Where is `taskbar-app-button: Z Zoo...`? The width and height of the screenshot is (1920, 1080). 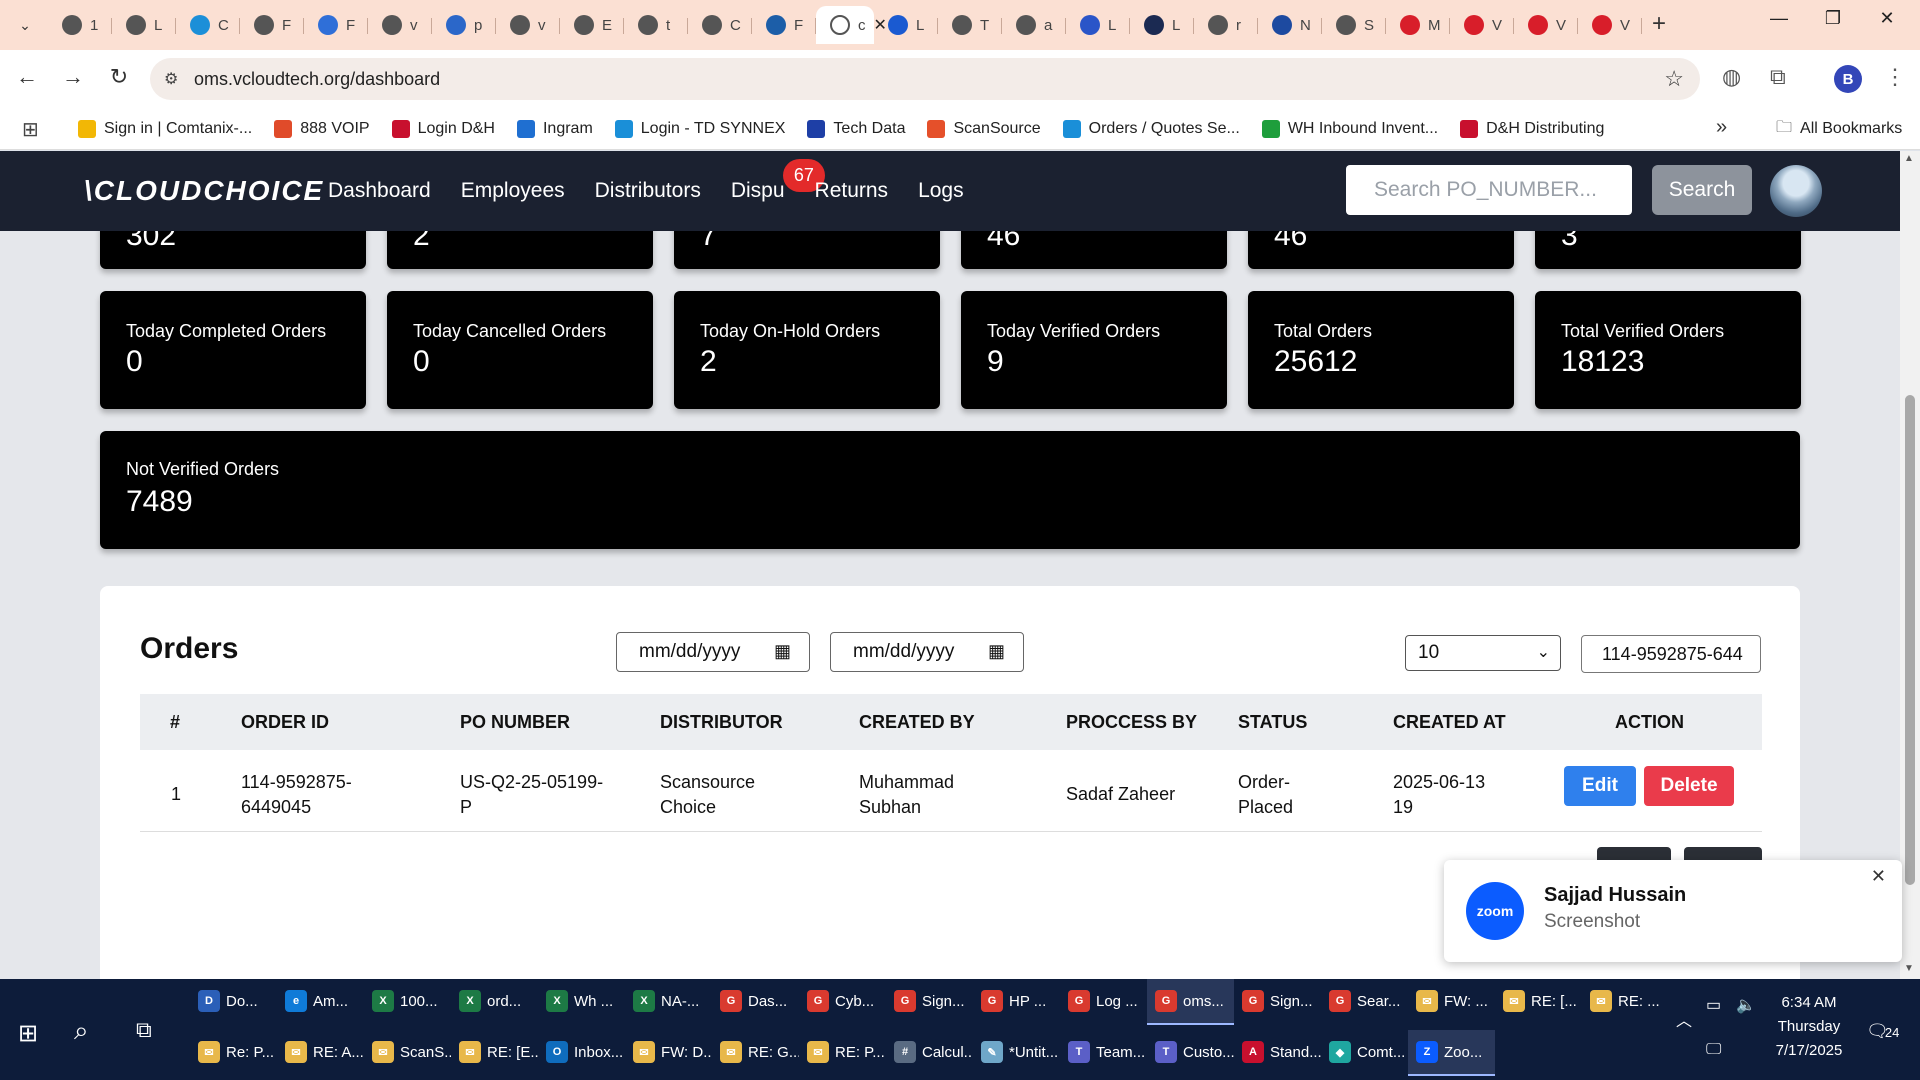 taskbar-app-button: Z Zoo... is located at coordinates (1451, 1053).